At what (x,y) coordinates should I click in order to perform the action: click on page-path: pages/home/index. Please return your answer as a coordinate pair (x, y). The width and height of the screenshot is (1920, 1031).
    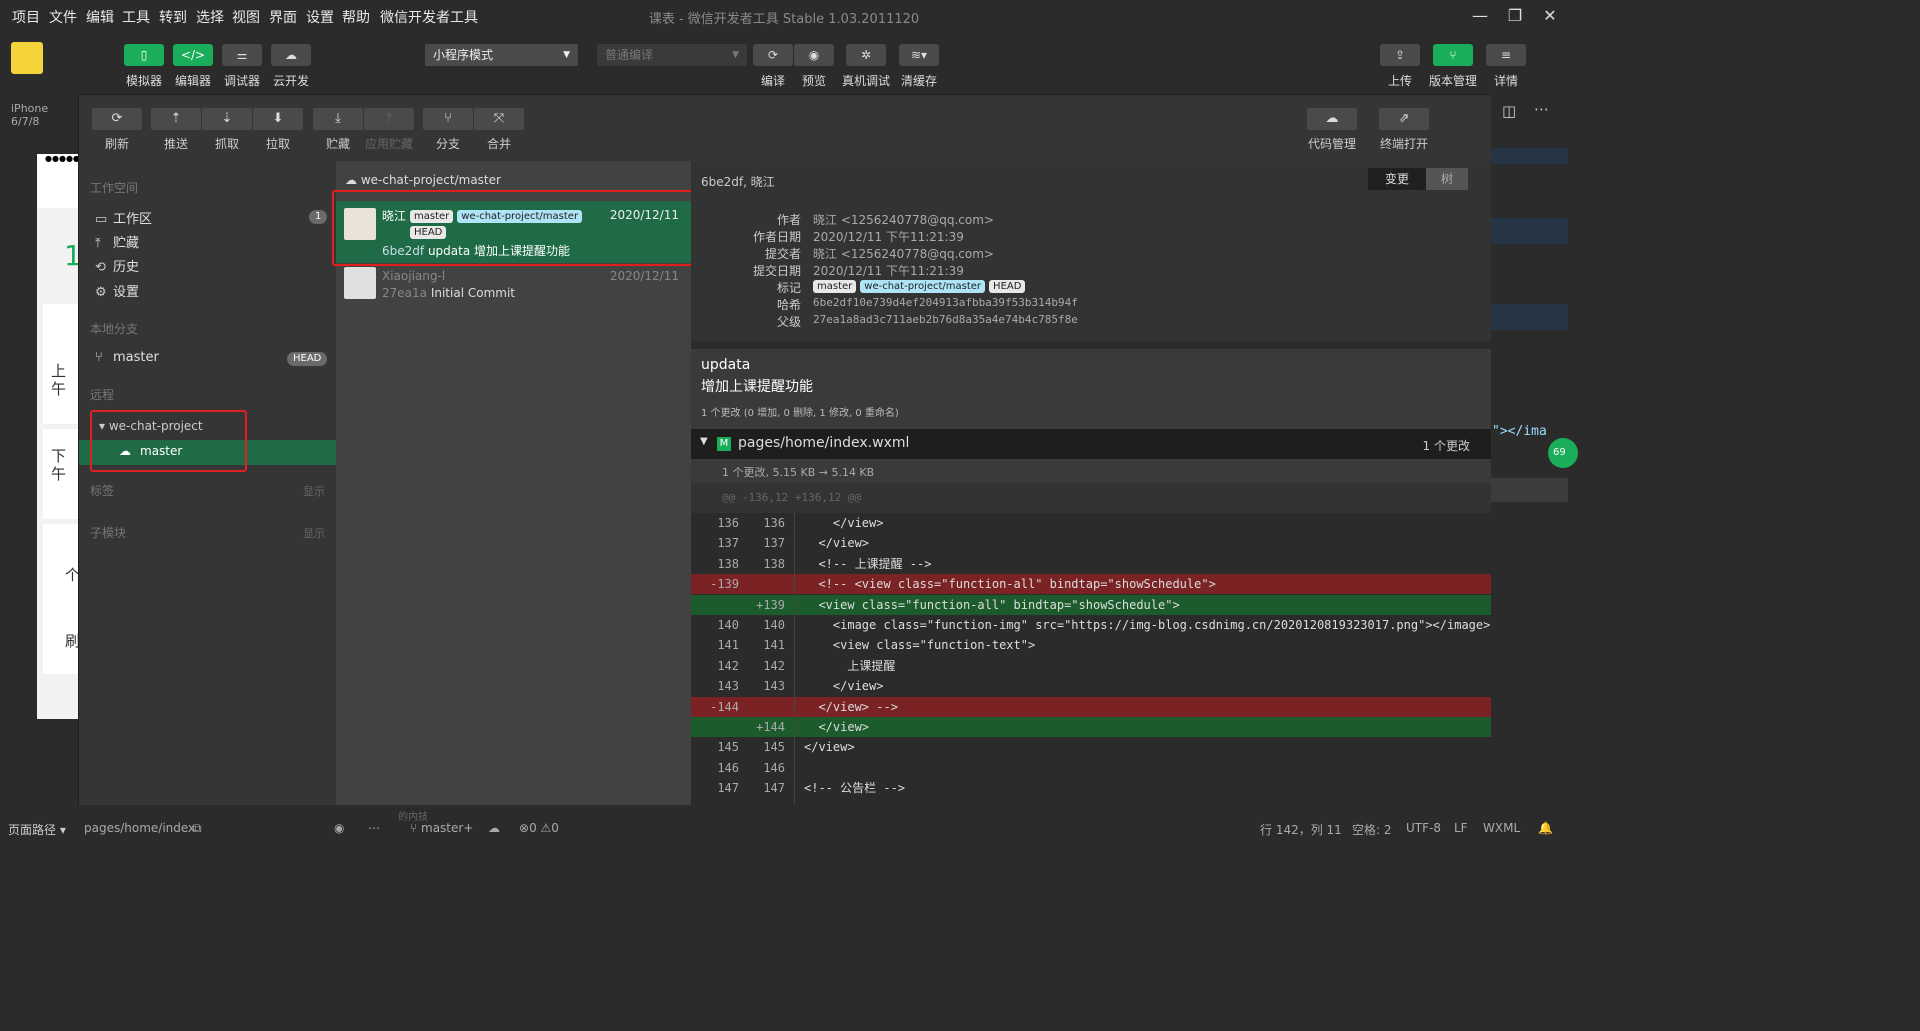
    Looking at the image, I should click on (140, 828).